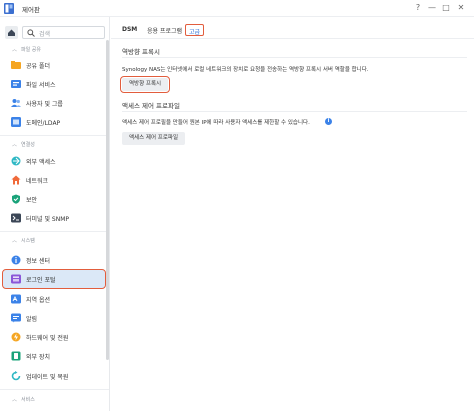 The image size is (474, 411). I want to click on window-title: 제어판, so click(31, 10).